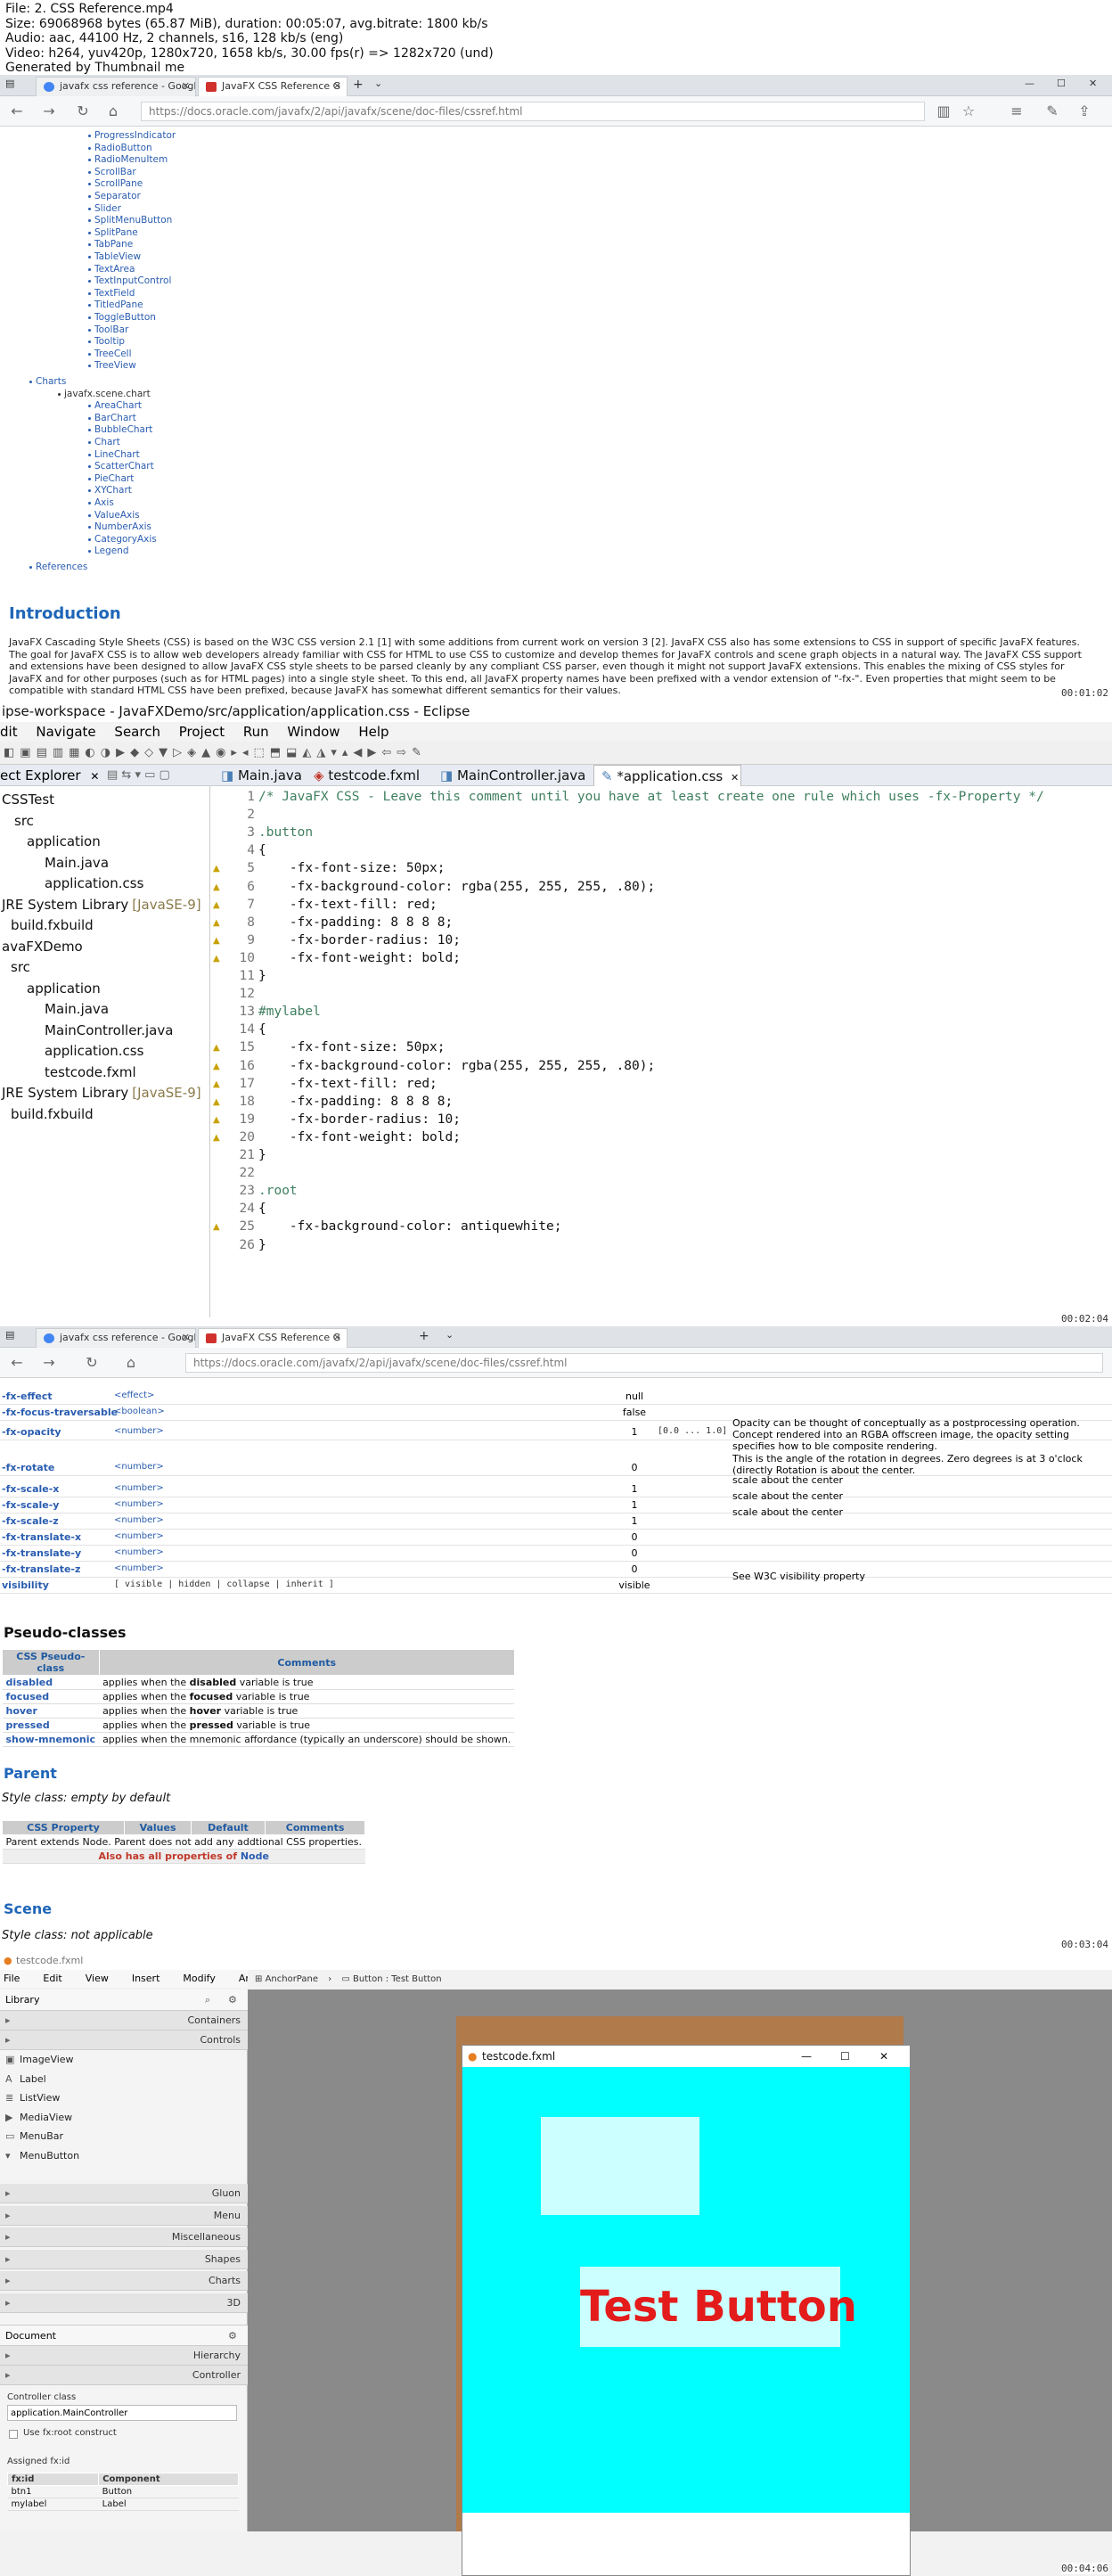  What do you see at coordinates (51, 1711) in the screenshot?
I see `pseudo-class-name: hover` at bounding box center [51, 1711].